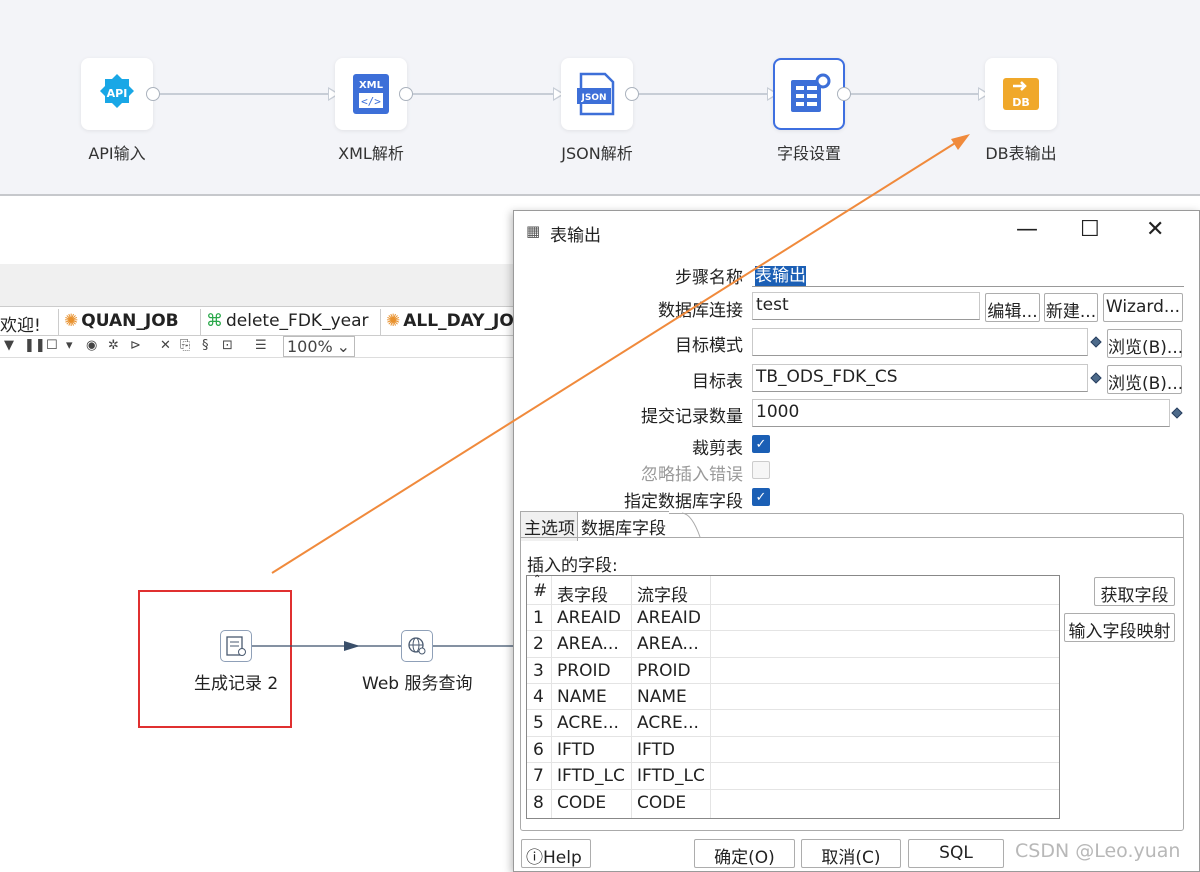 The image size is (1200, 872). What do you see at coordinates (1098, 851) in the screenshot?
I see `watermark: CSDN @Leo.yuan` at bounding box center [1098, 851].